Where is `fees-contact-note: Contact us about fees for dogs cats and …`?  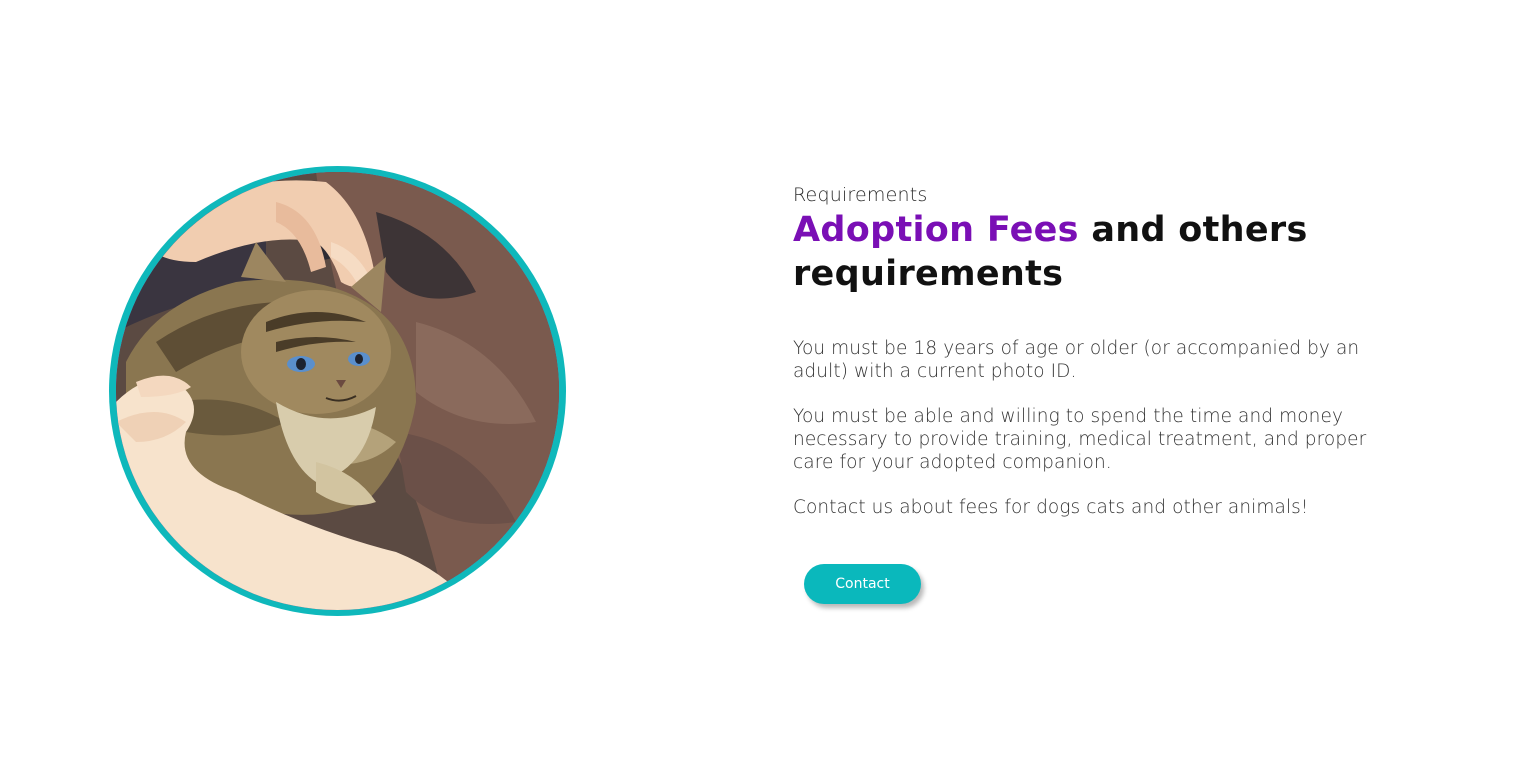
fees-contact-note: Contact us about fees for dogs cats and … is located at coordinates (1051, 507).